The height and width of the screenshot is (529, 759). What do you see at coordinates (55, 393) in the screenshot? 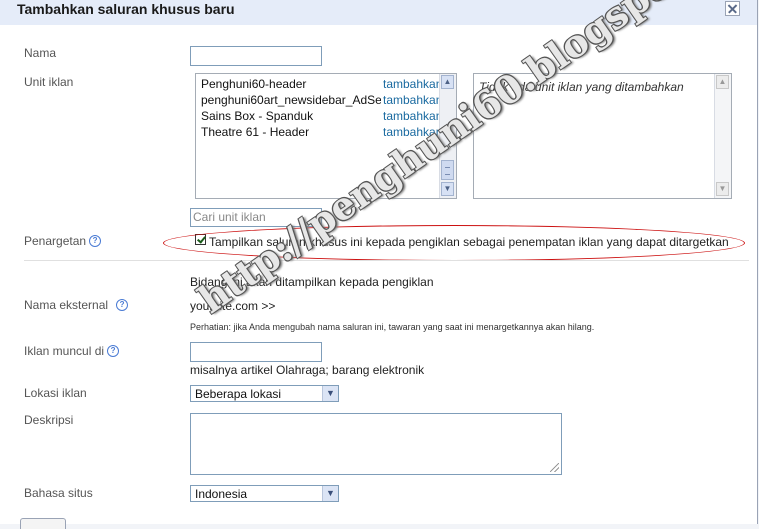
I see `ad-location-label: Lokasi iklan` at bounding box center [55, 393].